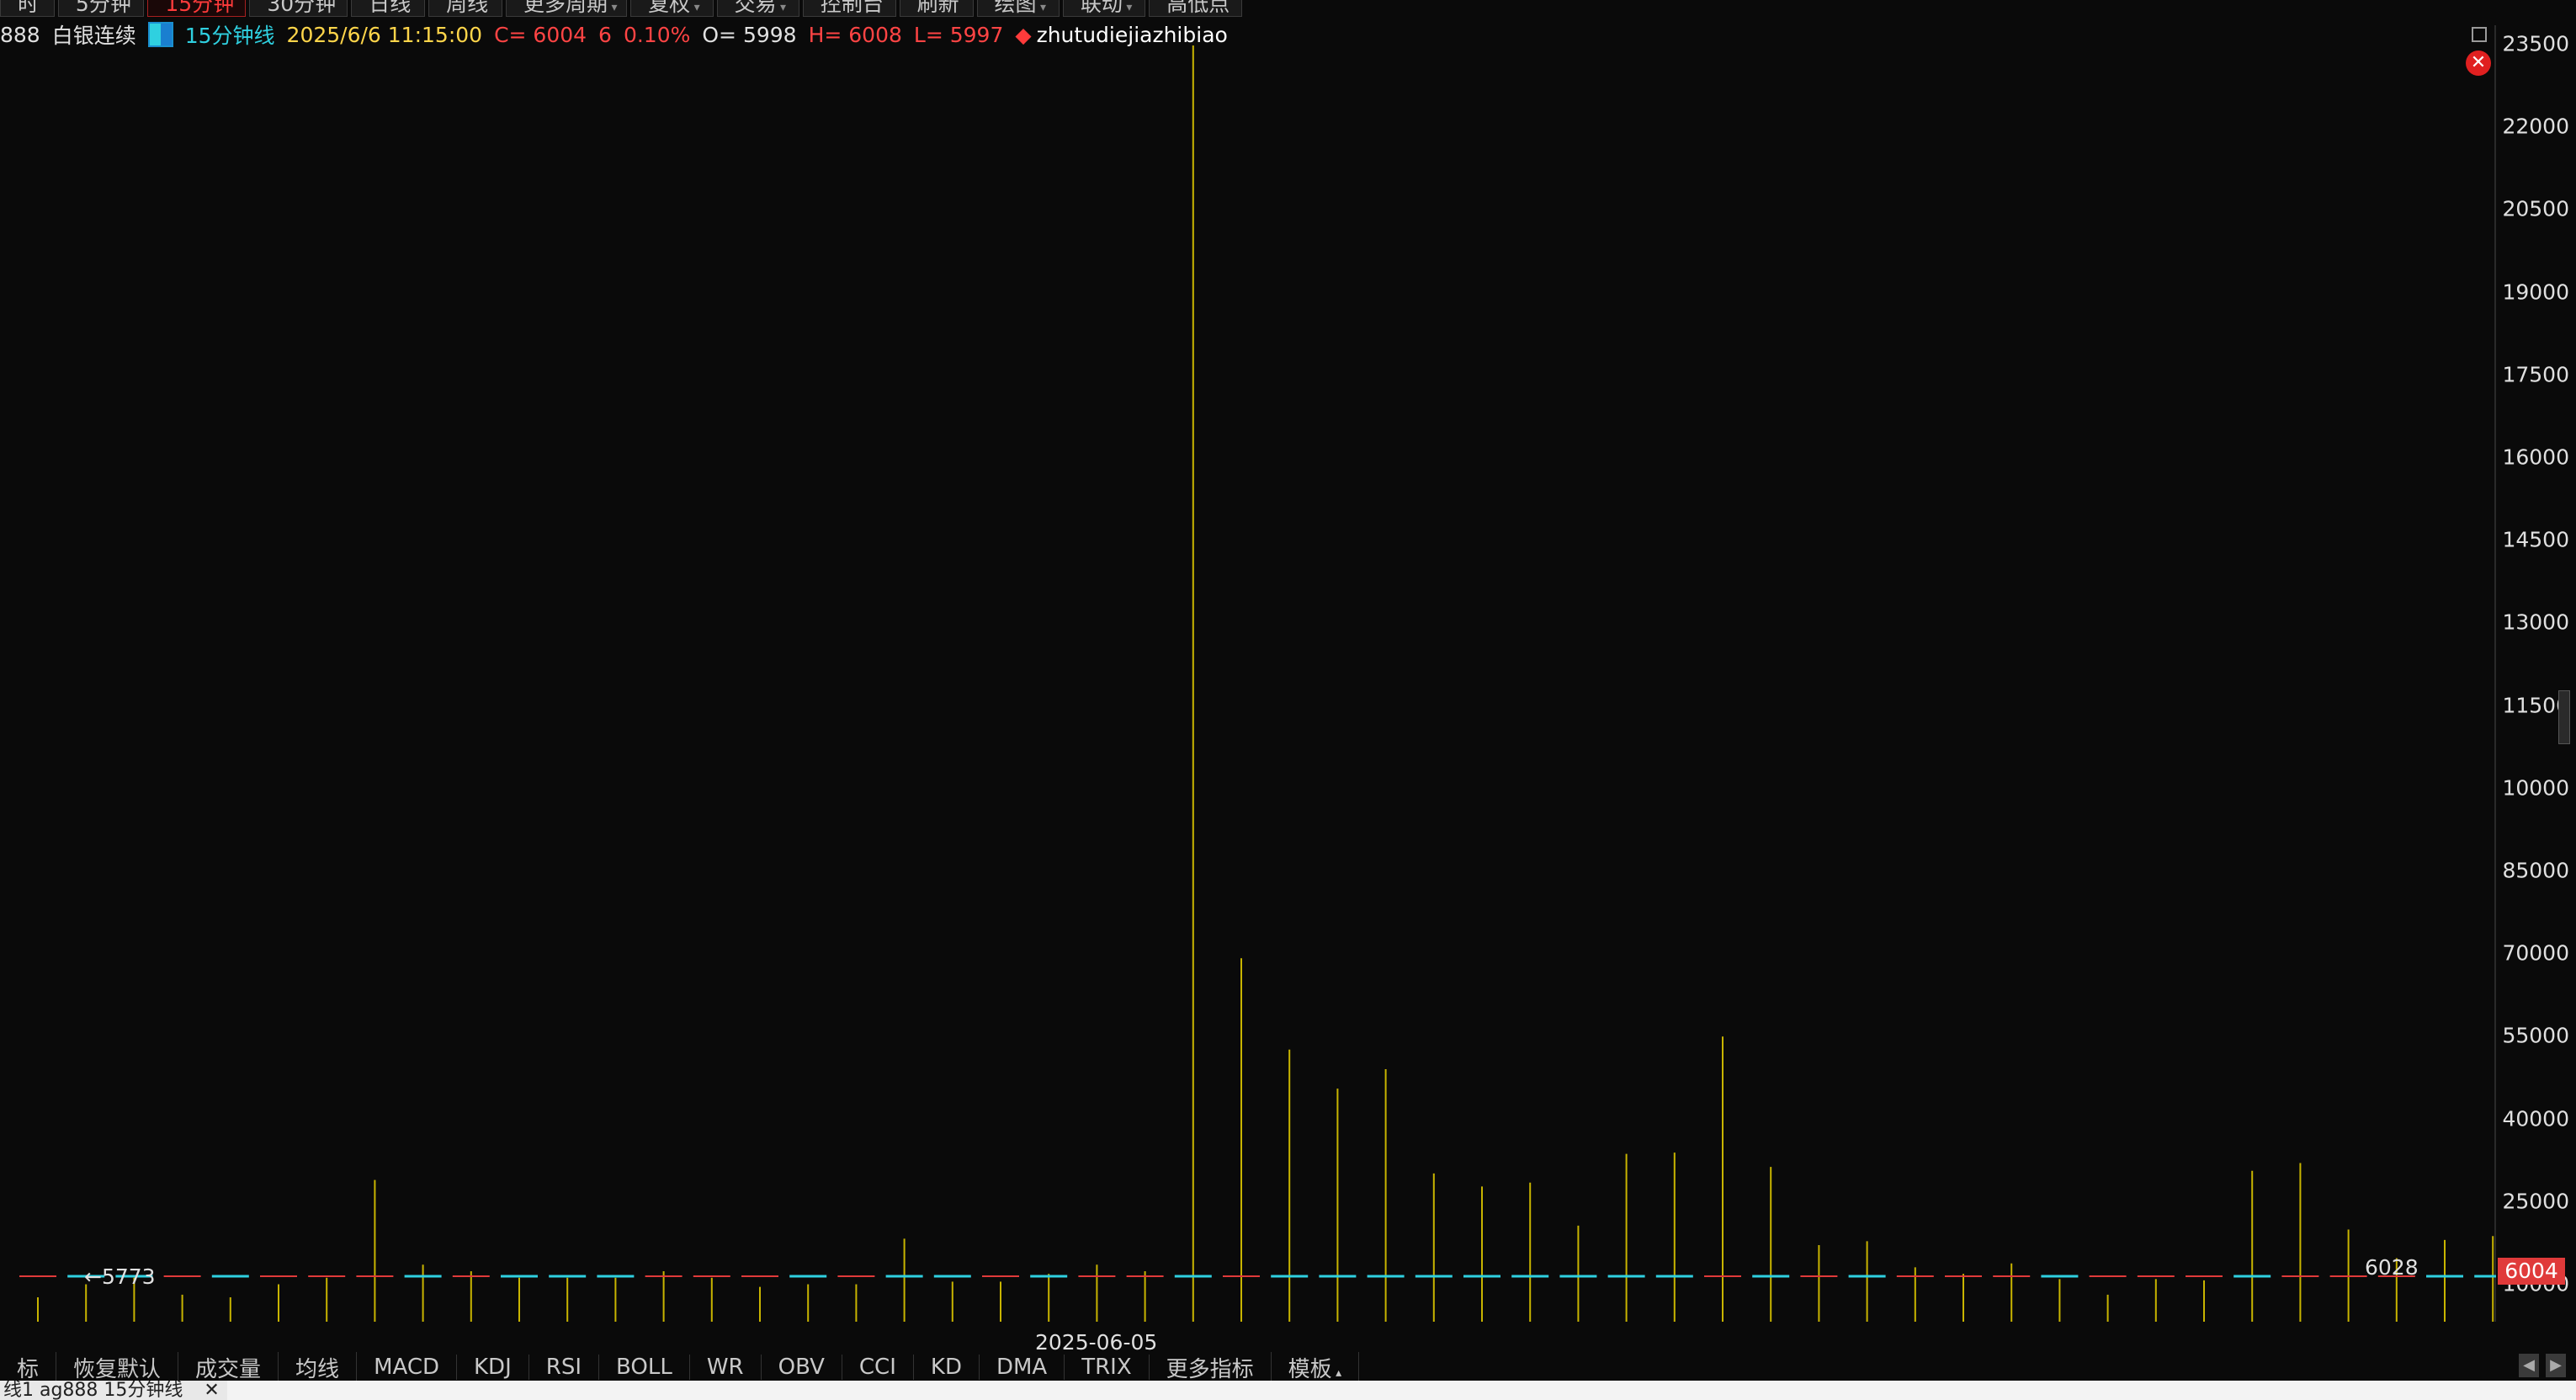 The width and height of the screenshot is (2576, 1400). I want to click on indicator-tab-15: 模板, so click(1316, 1367).